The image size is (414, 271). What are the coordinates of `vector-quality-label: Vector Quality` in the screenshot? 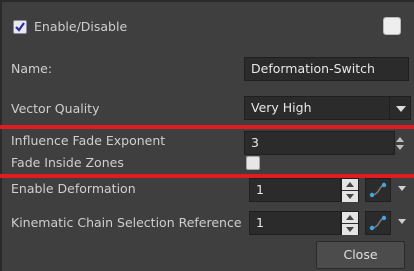 It's located at (55, 108).